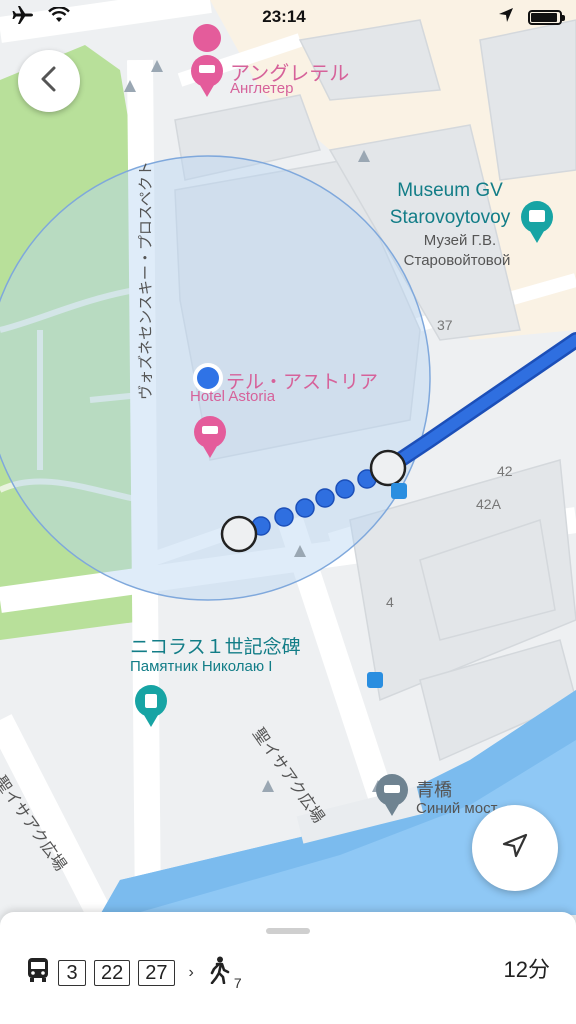 The image size is (576, 1024). What do you see at coordinates (526, 969) in the screenshot?
I see `trip-duration: 12分` at bounding box center [526, 969].